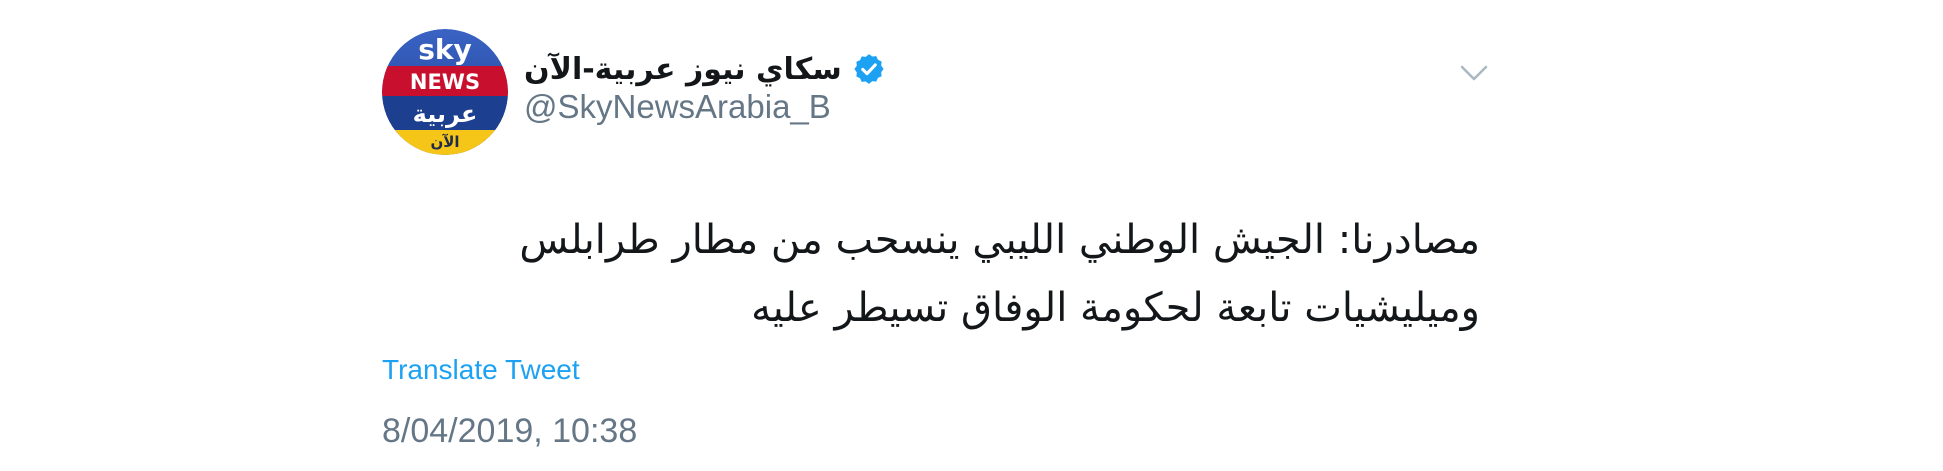 Image resolution: width=1943 pixels, height=471 pixels. What do you see at coordinates (445, 49) in the screenshot?
I see `logo-sky-text: sky` at bounding box center [445, 49].